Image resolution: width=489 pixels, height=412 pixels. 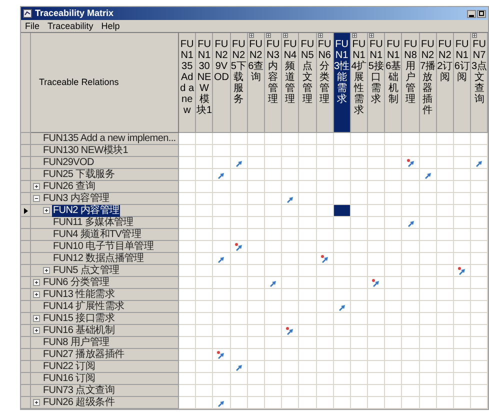 What do you see at coordinates (84, 354) in the screenshot?
I see `row-header-label: FUN27 播放器插件` at bounding box center [84, 354].